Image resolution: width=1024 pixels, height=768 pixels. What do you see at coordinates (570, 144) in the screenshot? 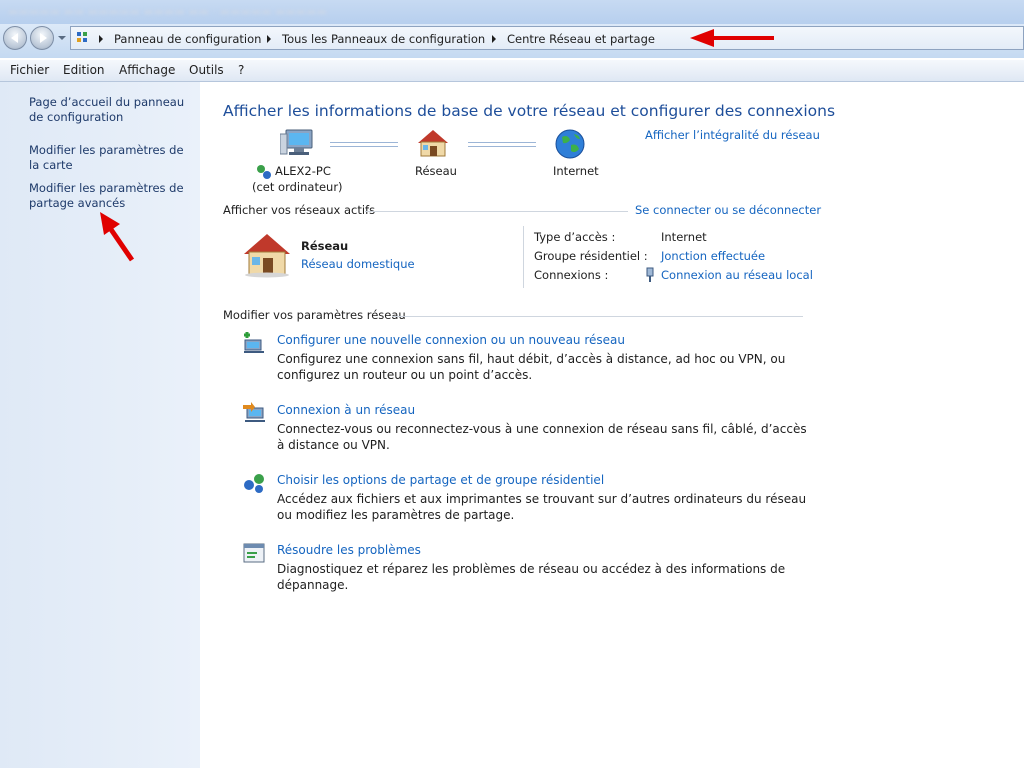
I see `internet-globe-icon` at bounding box center [570, 144].